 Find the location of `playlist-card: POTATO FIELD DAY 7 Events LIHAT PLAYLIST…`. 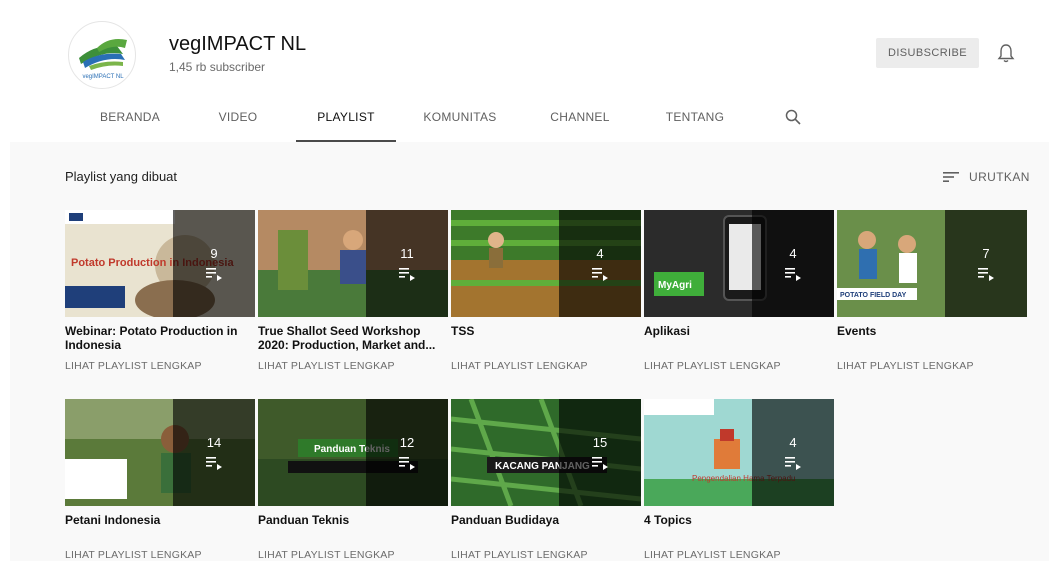

playlist-card: POTATO FIELD DAY 7 Events LIHAT PLAYLIST… is located at coordinates (932, 291).